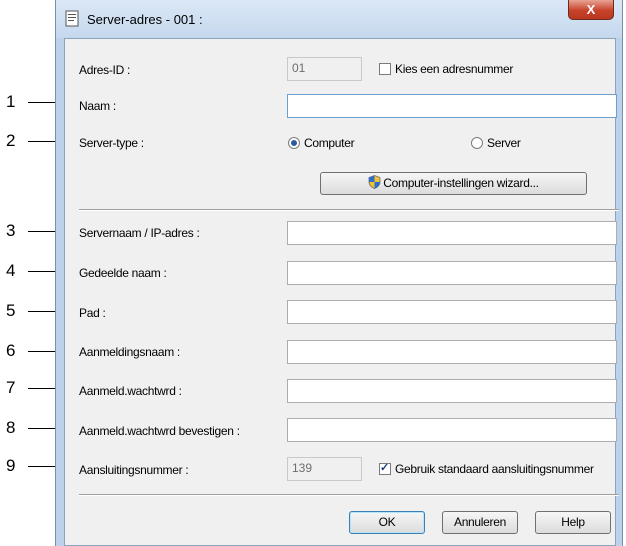  What do you see at coordinates (452, 273) in the screenshot?
I see `gedeelde-naam-input` at bounding box center [452, 273].